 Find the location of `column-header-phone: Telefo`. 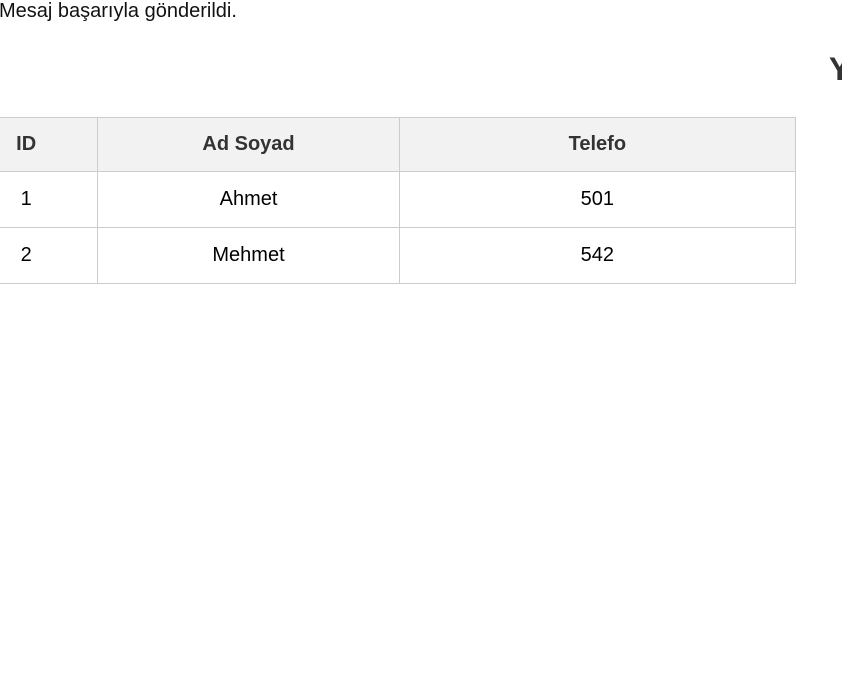

column-header-phone: Telefo is located at coordinates (597, 144).